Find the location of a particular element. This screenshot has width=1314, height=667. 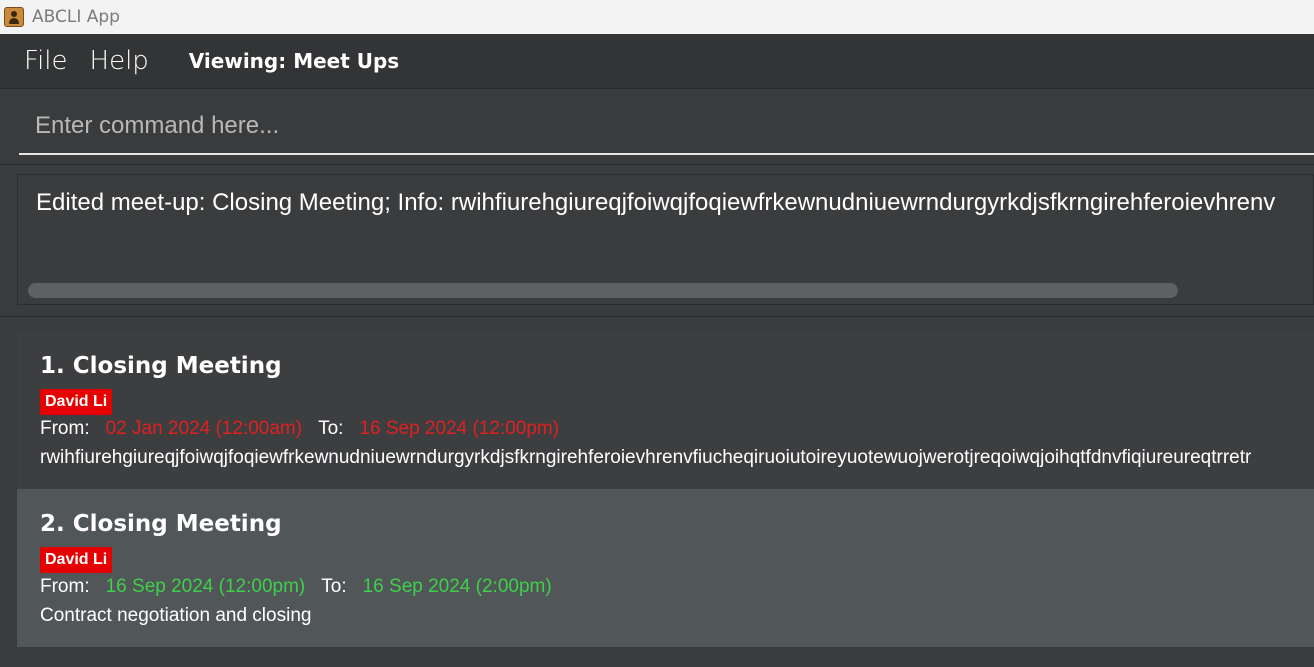

meetup-title: 1. Closing Meeting is located at coordinates (161, 366).